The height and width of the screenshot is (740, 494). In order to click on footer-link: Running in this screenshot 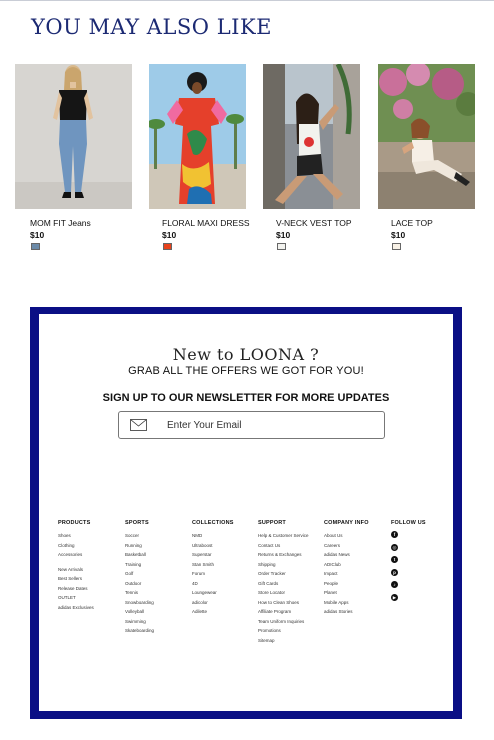, I will do `click(139, 546)`.